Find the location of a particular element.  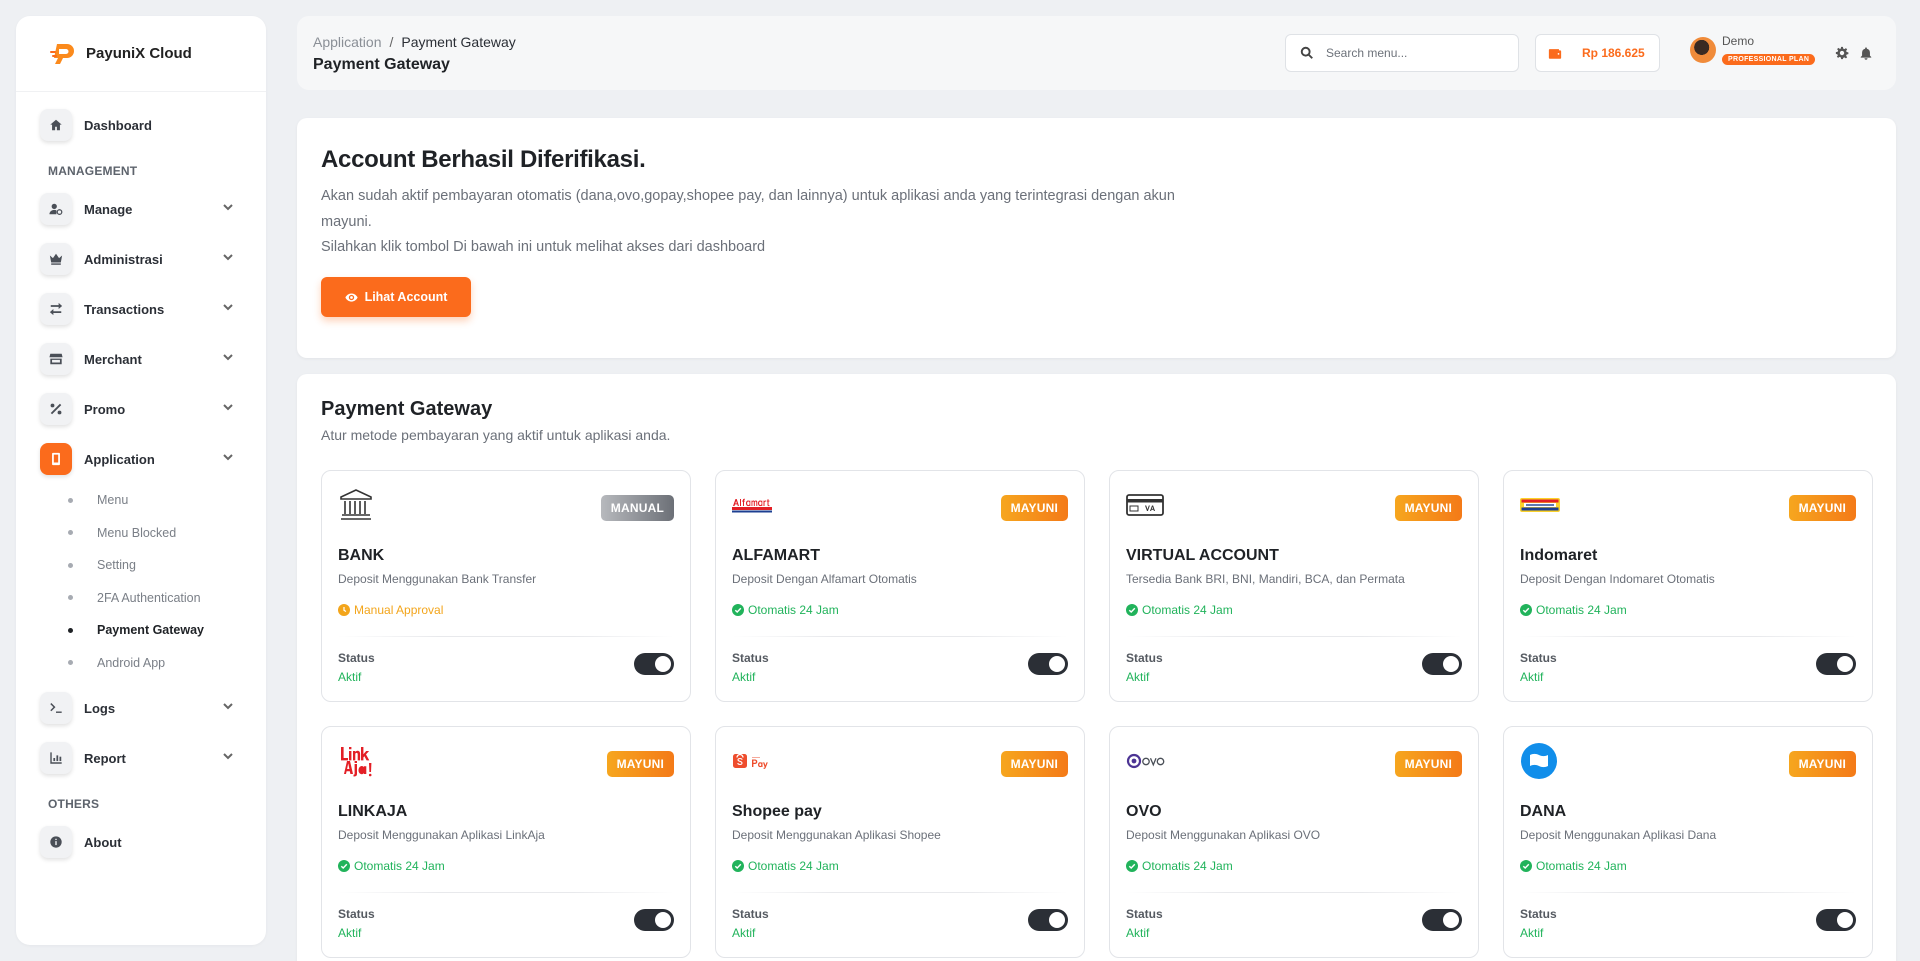

gateway-mode: Manual Approval is located at coordinates (390, 610).